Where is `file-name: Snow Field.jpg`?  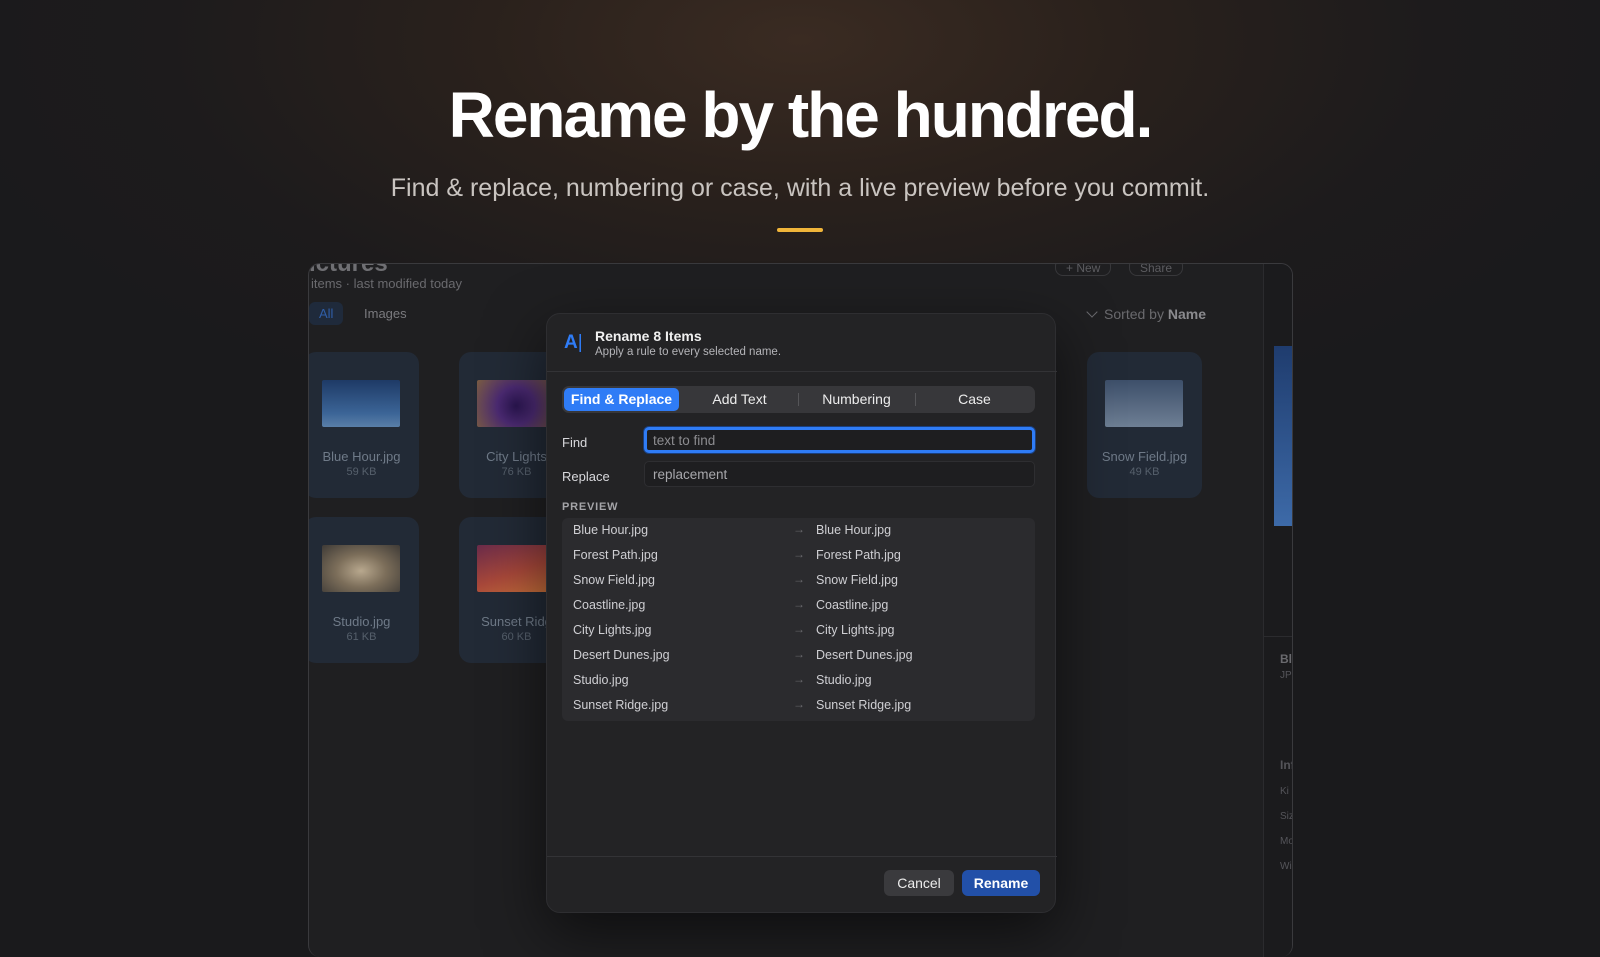
file-name: Snow Field.jpg is located at coordinates (1144, 456).